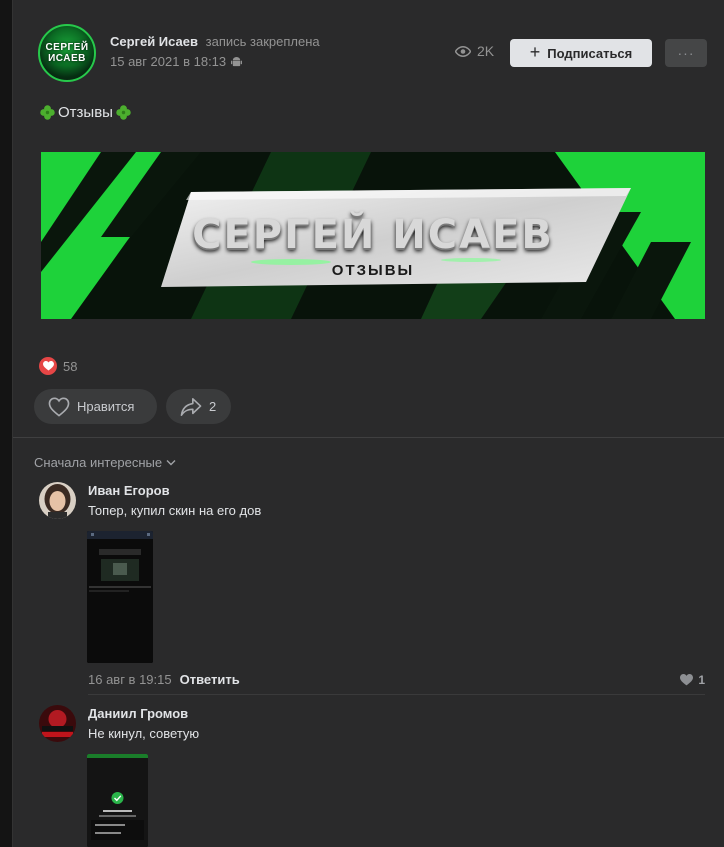  Describe the element at coordinates (373, 270) in the screenshot. I see `banner-subtitle: ОТЗЫВЫ` at that location.